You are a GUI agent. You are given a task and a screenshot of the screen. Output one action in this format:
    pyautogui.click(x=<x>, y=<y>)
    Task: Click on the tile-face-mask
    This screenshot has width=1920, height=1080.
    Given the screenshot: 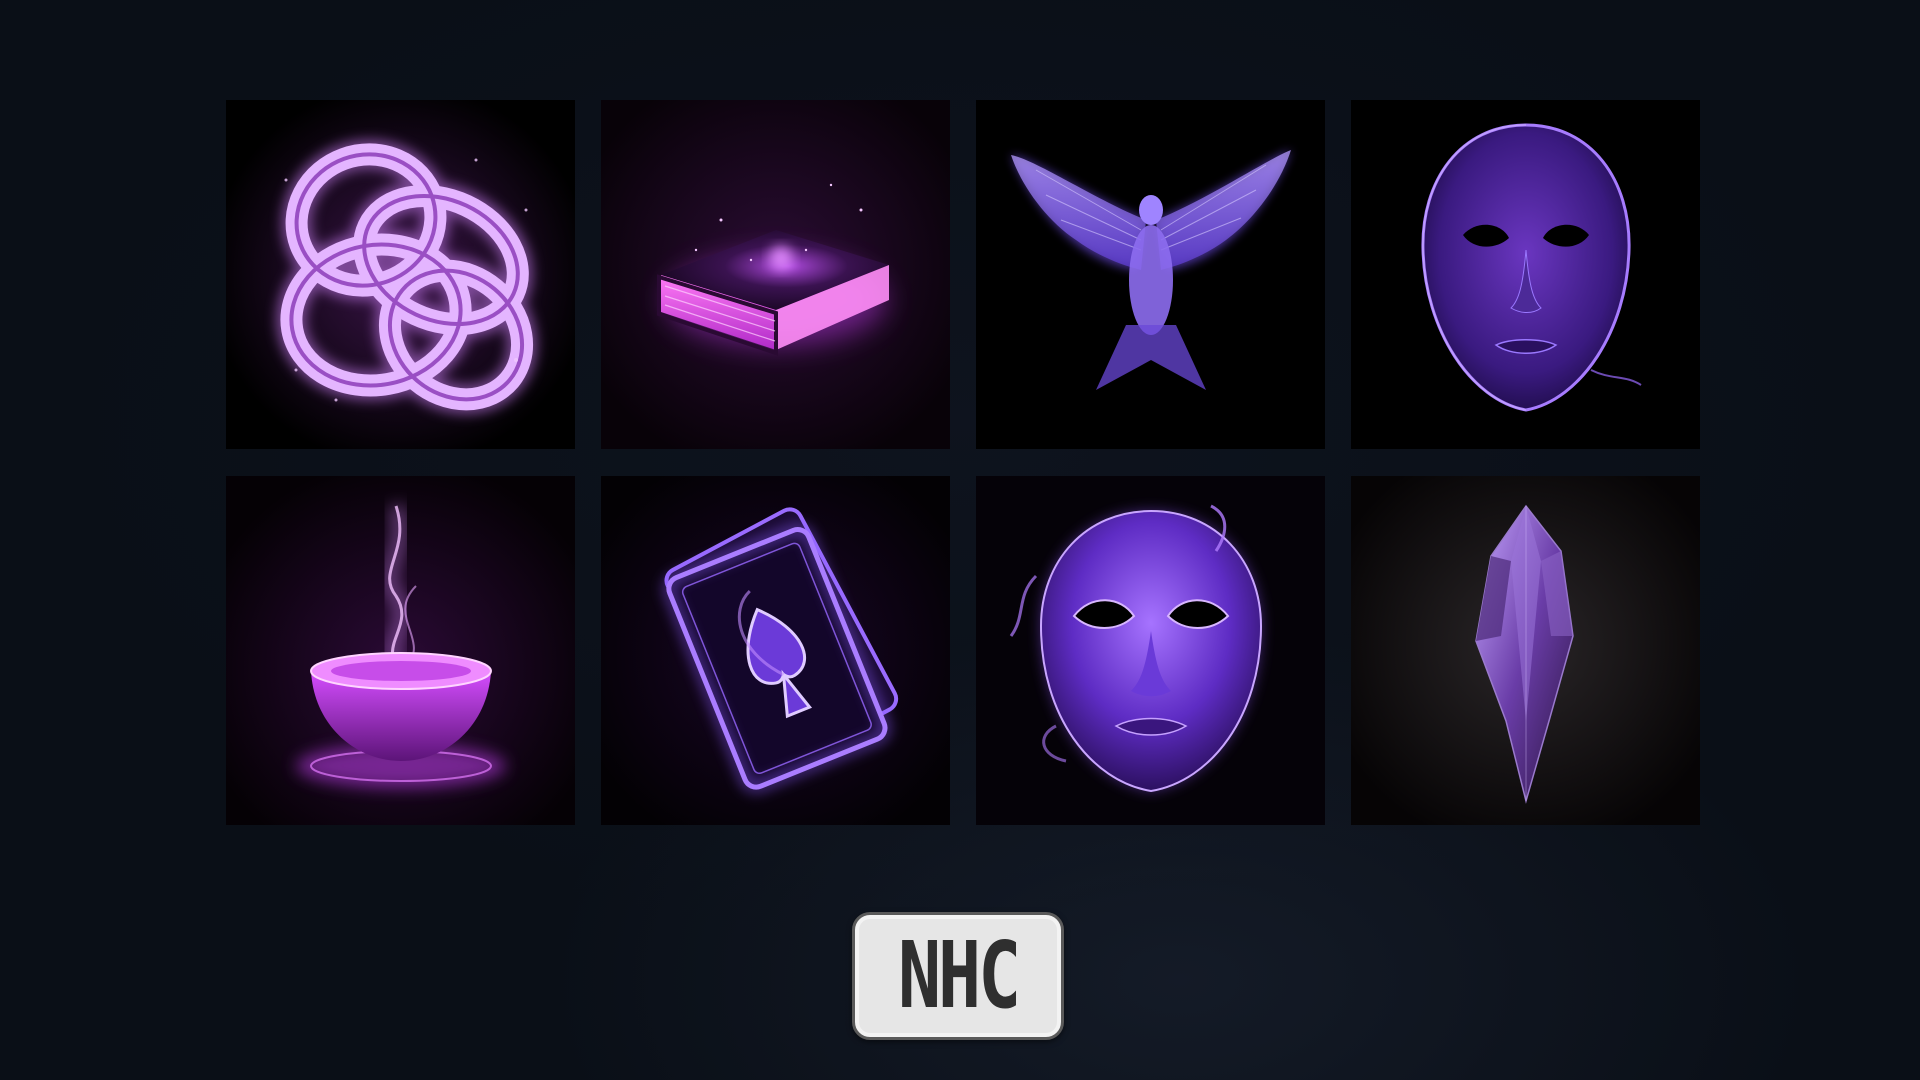 What is the action you would take?
    pyautogui.click(x=1525, y=274)
    